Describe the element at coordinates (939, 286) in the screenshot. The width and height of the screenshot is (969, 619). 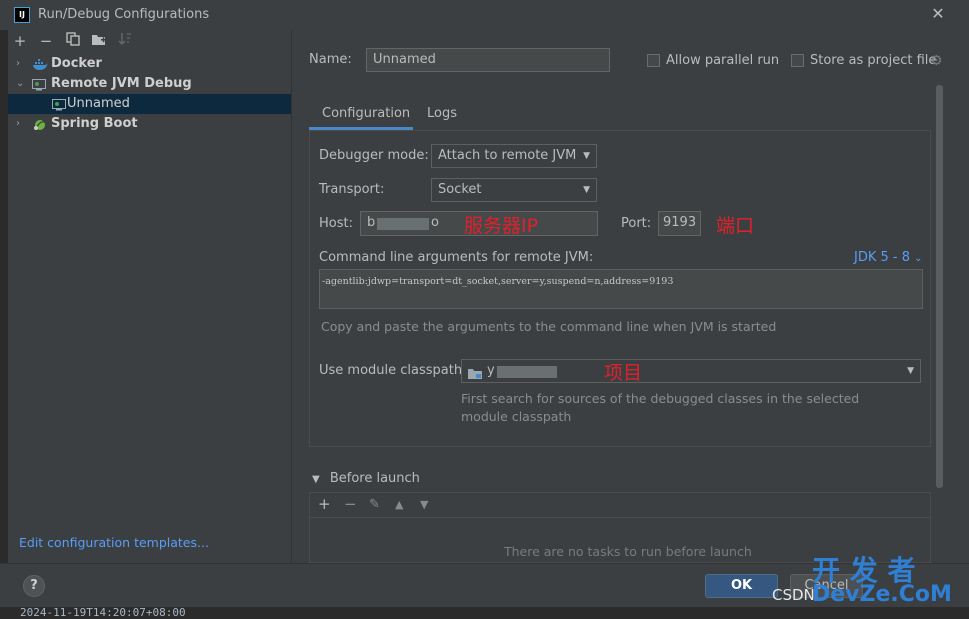
I see `vertical-scrollbar` at that location.